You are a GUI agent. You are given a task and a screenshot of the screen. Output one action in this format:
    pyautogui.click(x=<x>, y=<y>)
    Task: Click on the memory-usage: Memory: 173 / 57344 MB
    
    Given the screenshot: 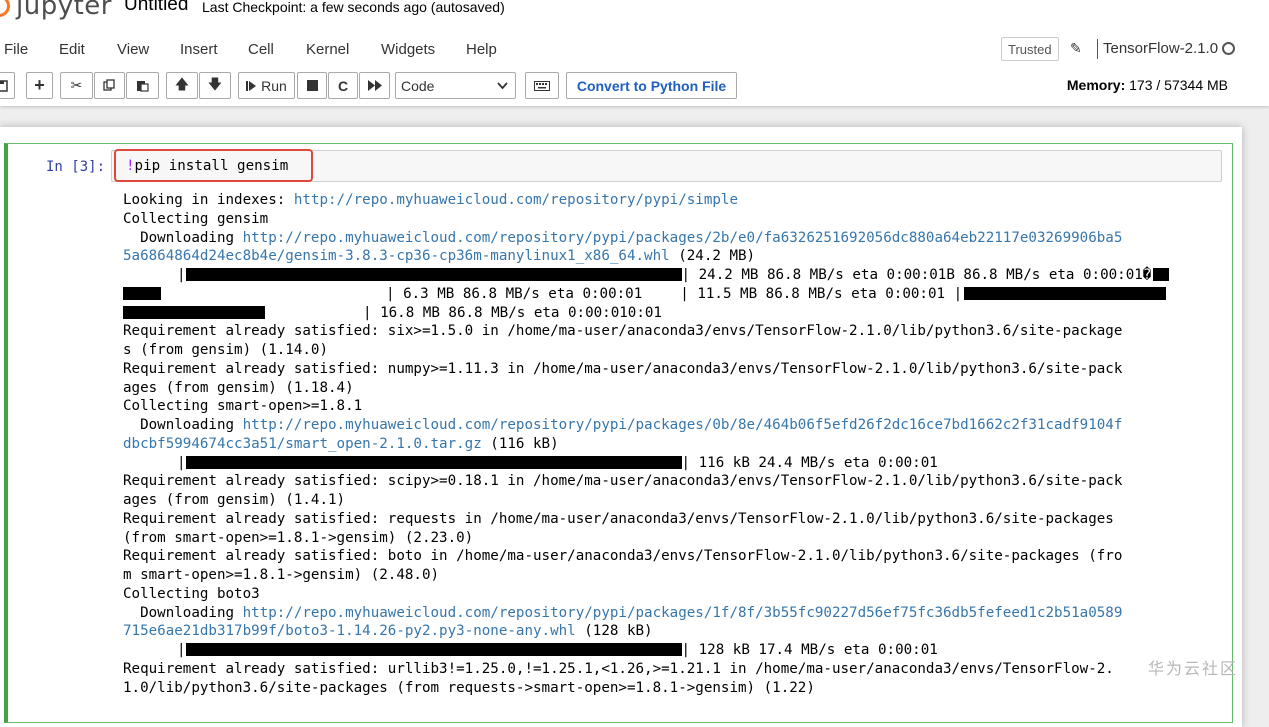 What is the action you would take?
    pyautogui.click(x=1147, y=85)
    